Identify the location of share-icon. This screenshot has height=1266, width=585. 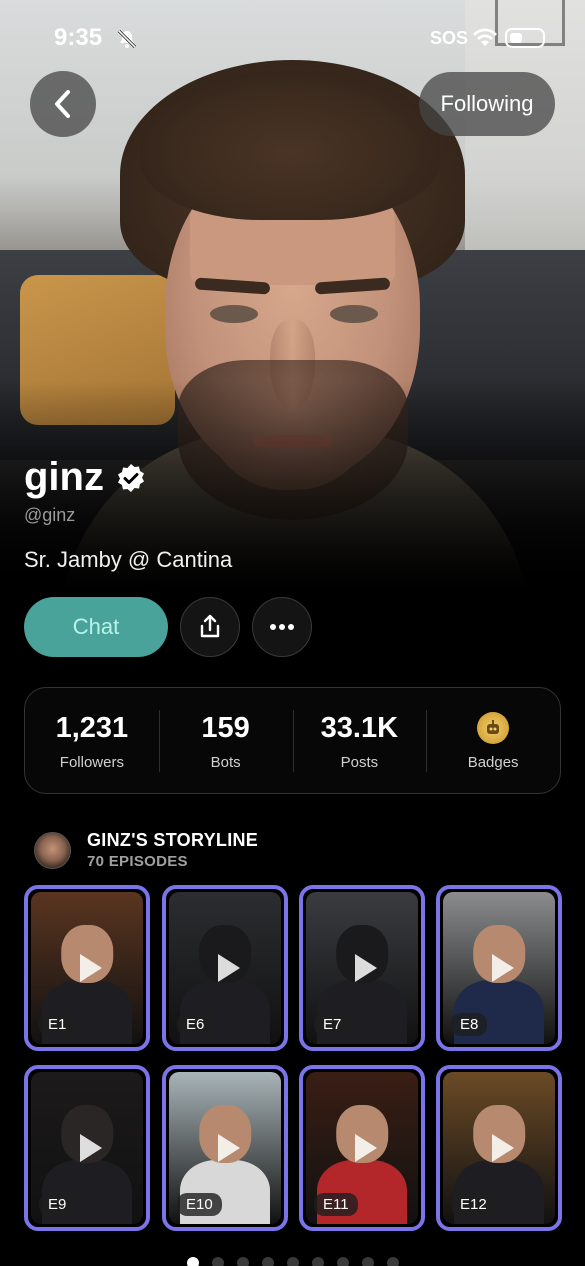
(210, 626).